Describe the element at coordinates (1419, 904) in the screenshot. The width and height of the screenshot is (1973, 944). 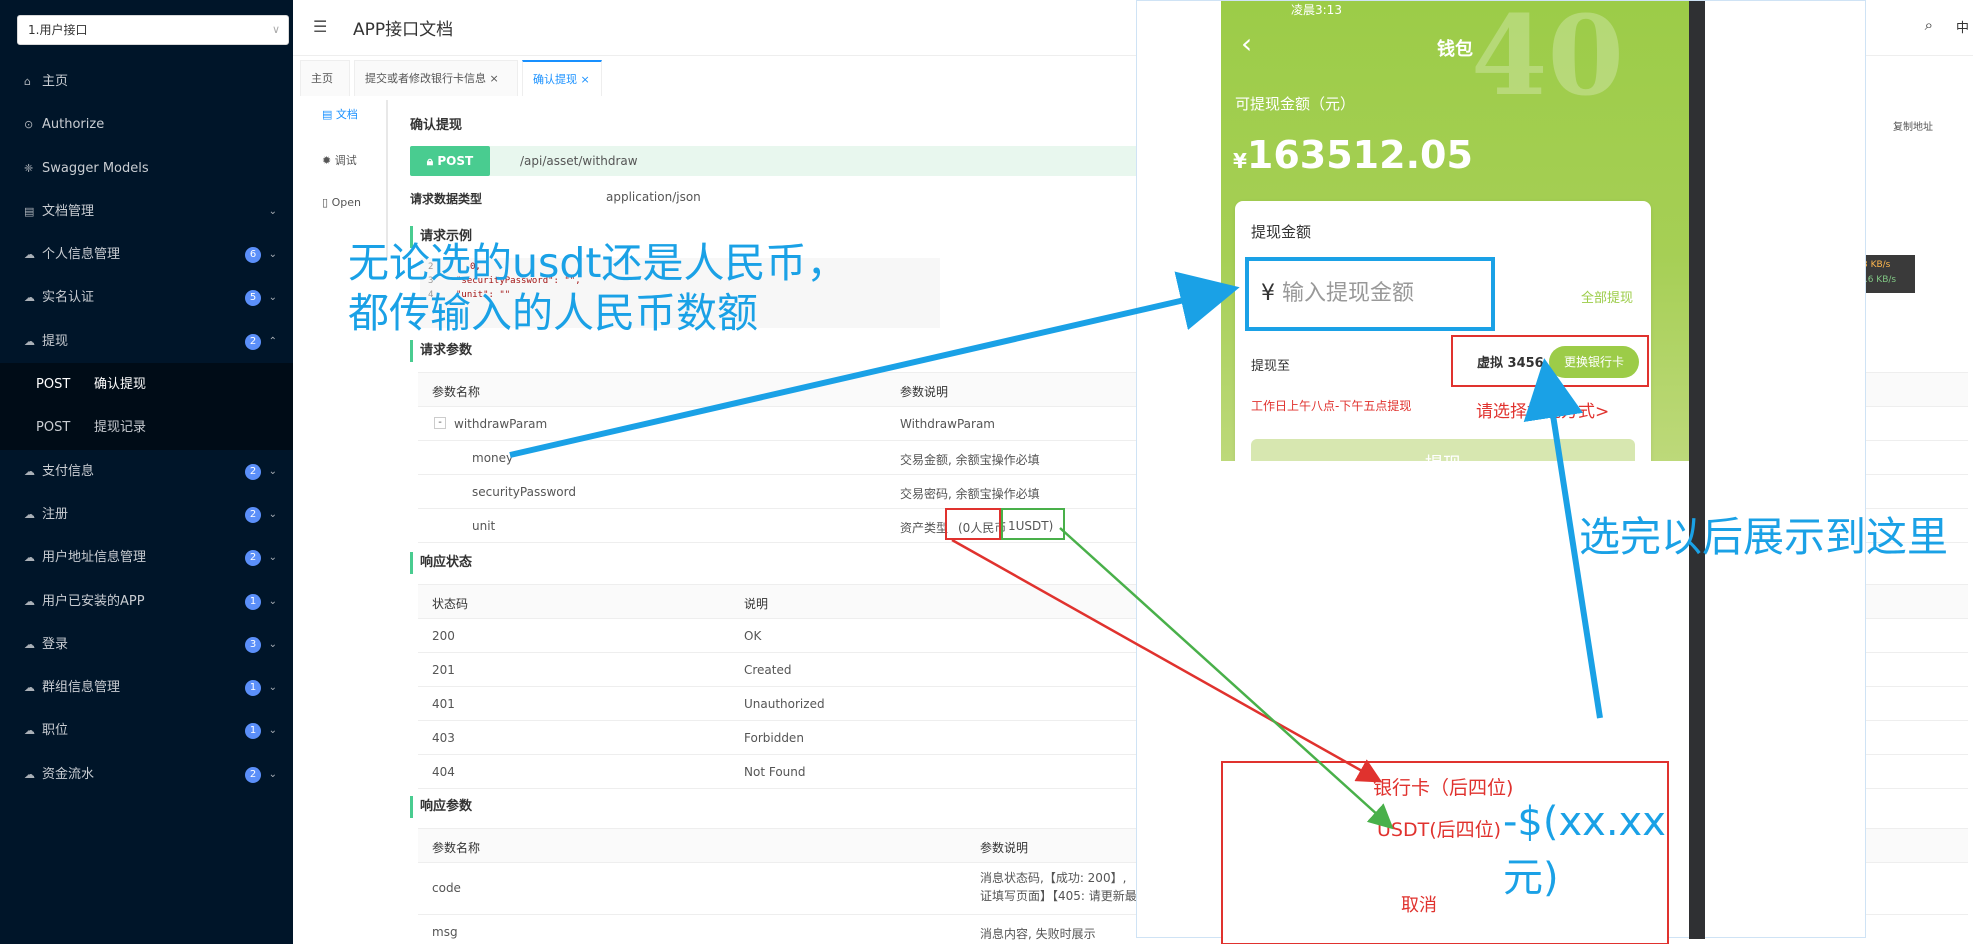
I see `cancel-option: 取消` at that location.